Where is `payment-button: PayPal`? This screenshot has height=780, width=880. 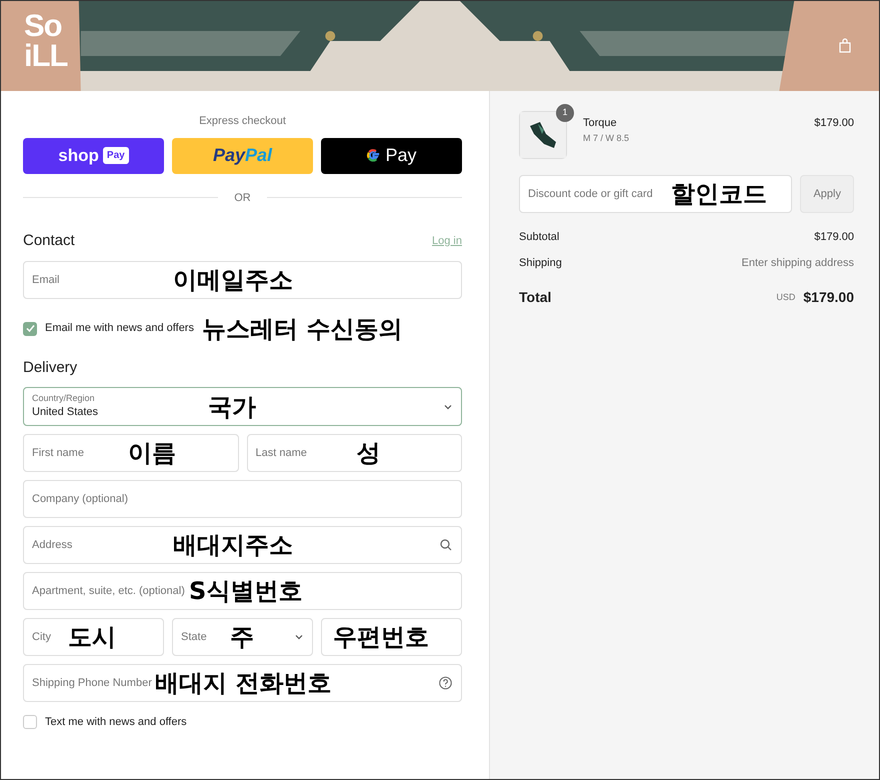 payment-button: PayPal is located at coordinates (242, 156).